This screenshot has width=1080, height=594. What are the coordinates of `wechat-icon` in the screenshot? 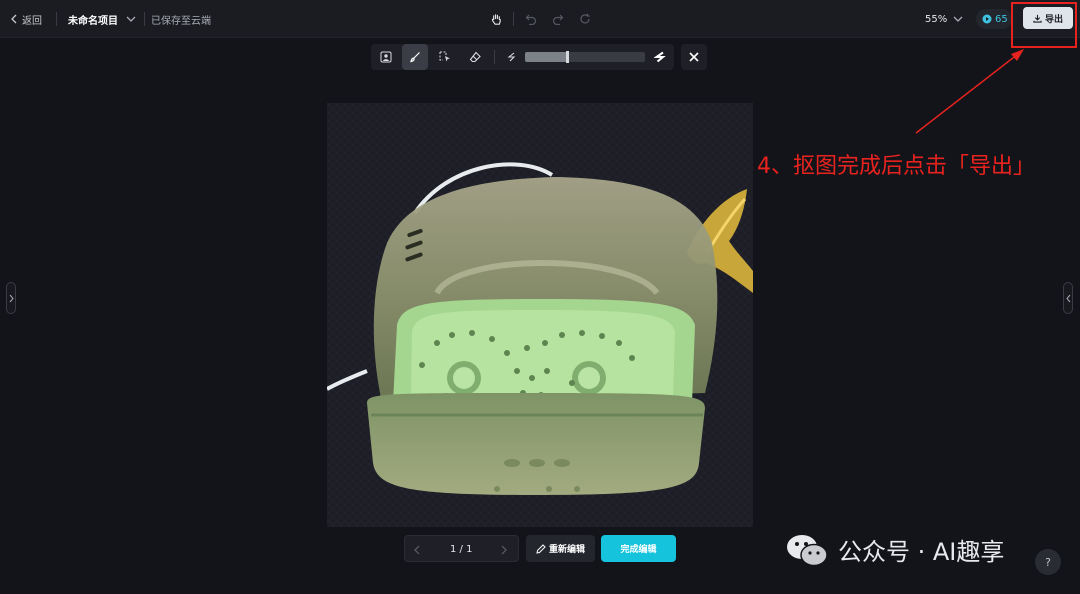 It's located at (807, 550).